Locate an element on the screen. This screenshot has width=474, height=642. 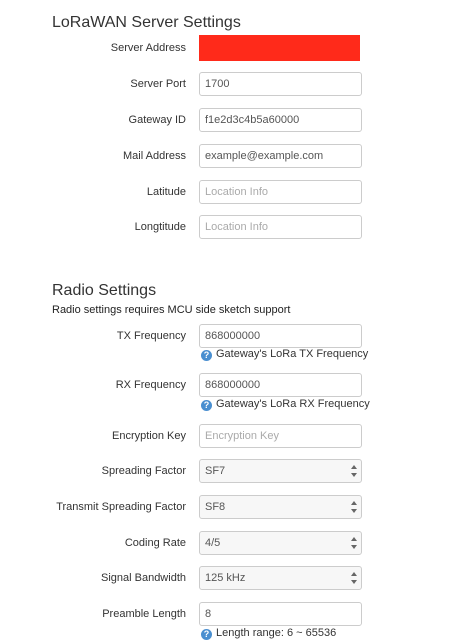
rx-frequency-row: RX Frequency 868000000 is located at coordinates (237, 385).